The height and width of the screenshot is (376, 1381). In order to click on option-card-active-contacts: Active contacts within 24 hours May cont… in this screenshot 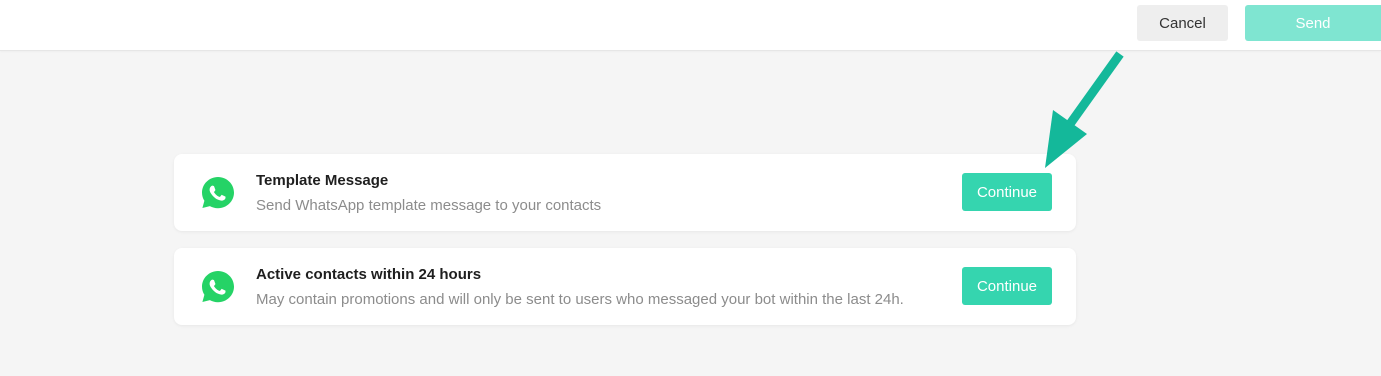, I will do `click(625, 286)`.